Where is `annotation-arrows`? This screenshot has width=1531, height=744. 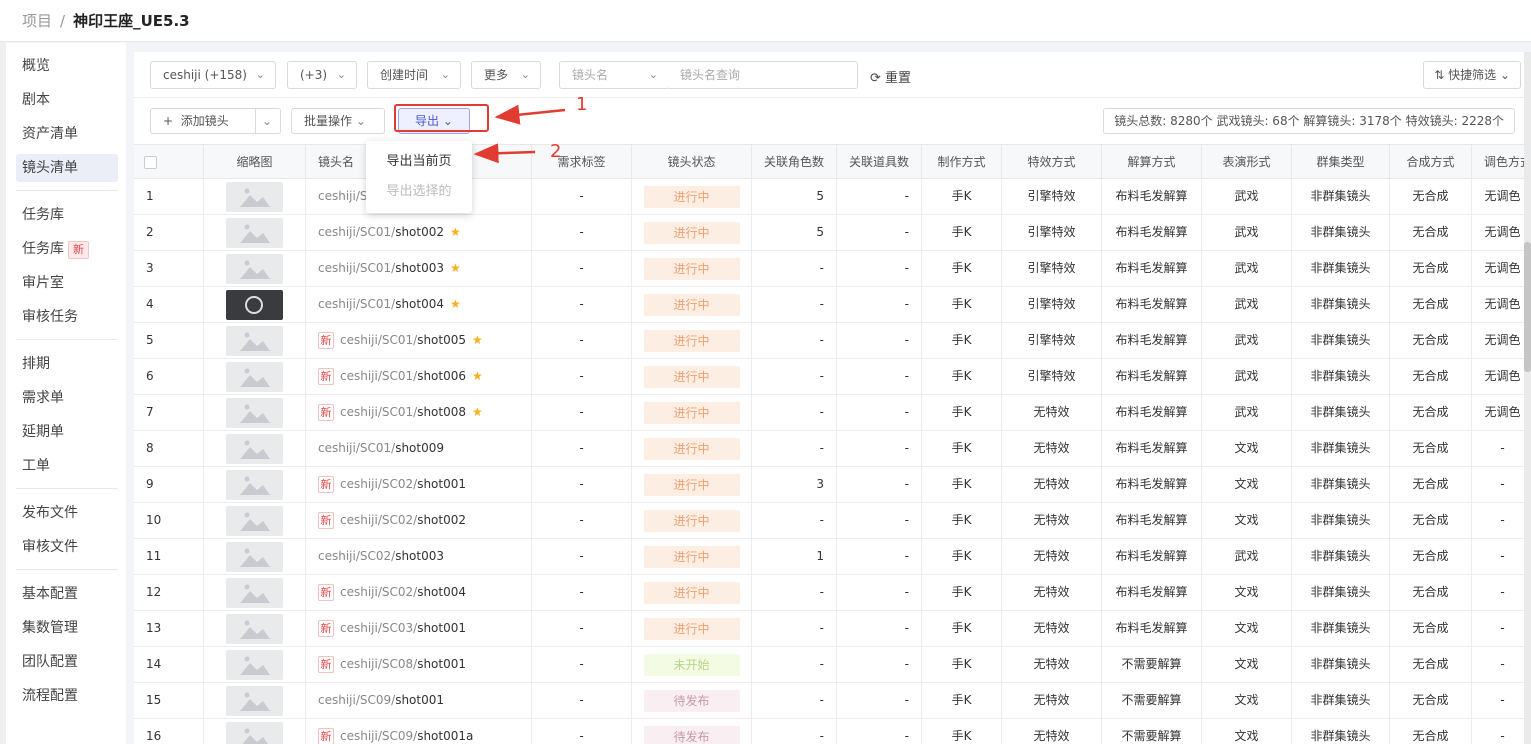 annotation-arrows is located at coordinates (519, 134).